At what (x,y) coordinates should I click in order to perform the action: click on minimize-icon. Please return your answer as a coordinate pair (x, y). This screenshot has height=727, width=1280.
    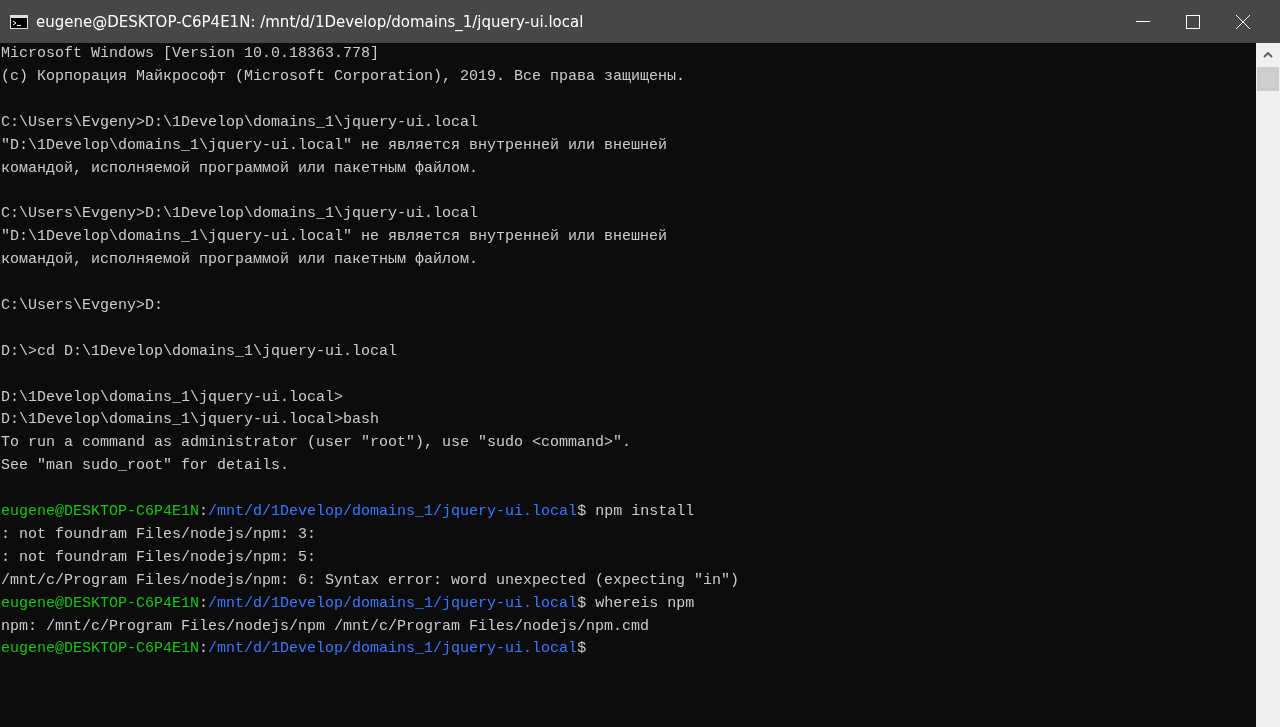
    Looking at the image, I should click on (1143, 21).